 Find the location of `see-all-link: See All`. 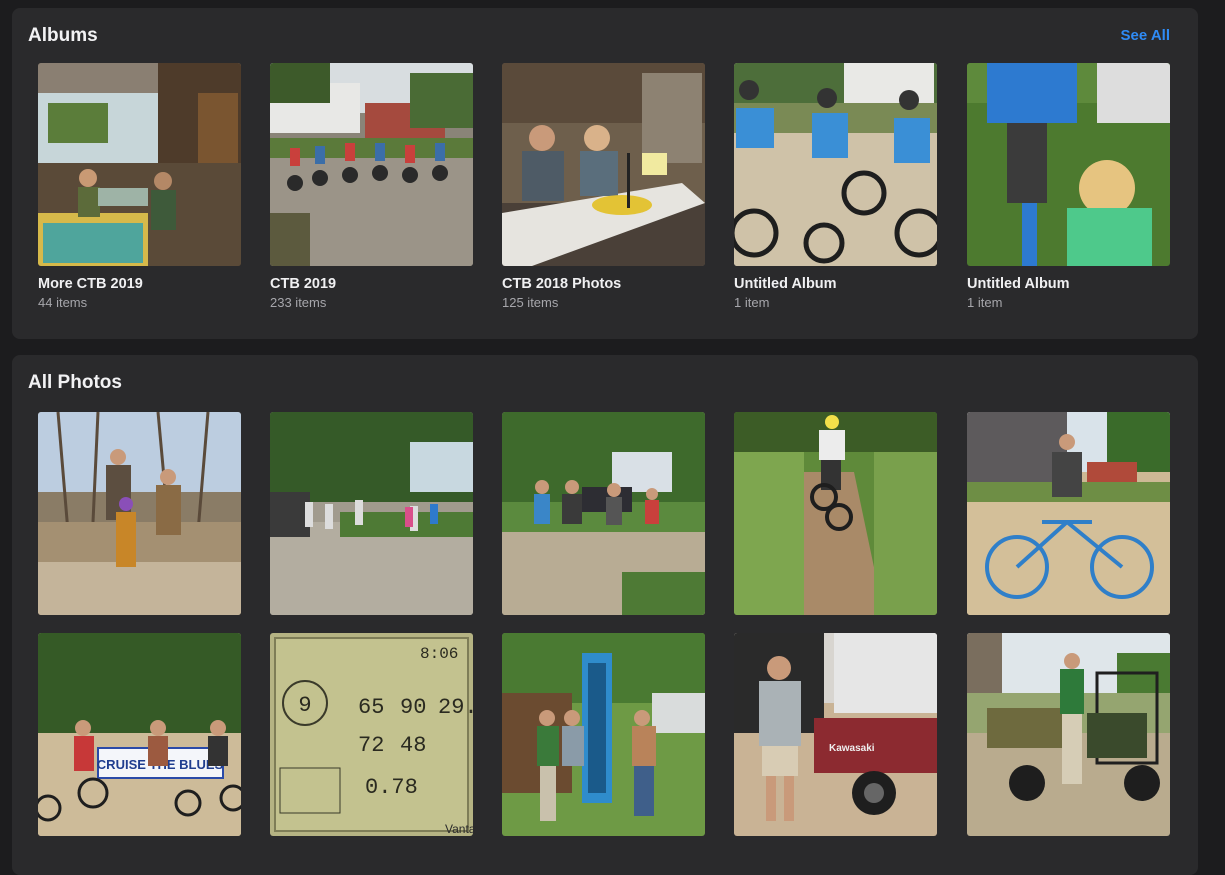

see-all-link: See All is located at coordinates (1145, 35).